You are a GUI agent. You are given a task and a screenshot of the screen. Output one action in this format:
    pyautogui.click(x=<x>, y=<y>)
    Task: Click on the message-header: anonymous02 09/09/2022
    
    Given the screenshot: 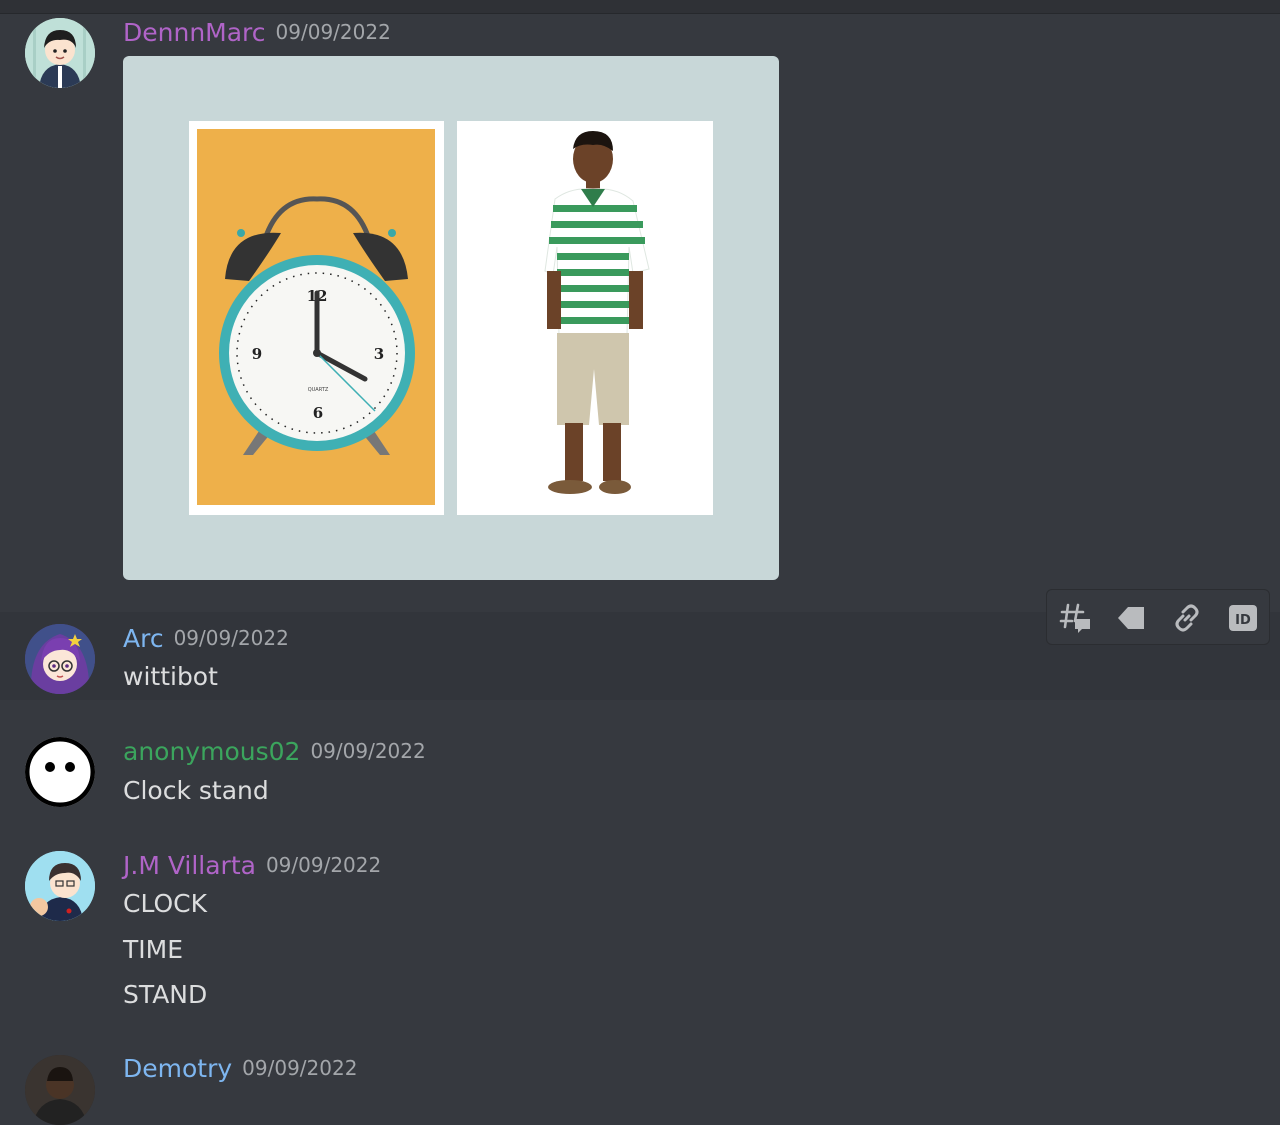 What is the action you would take?
    pyautogui.click(x=274, y=751)
    